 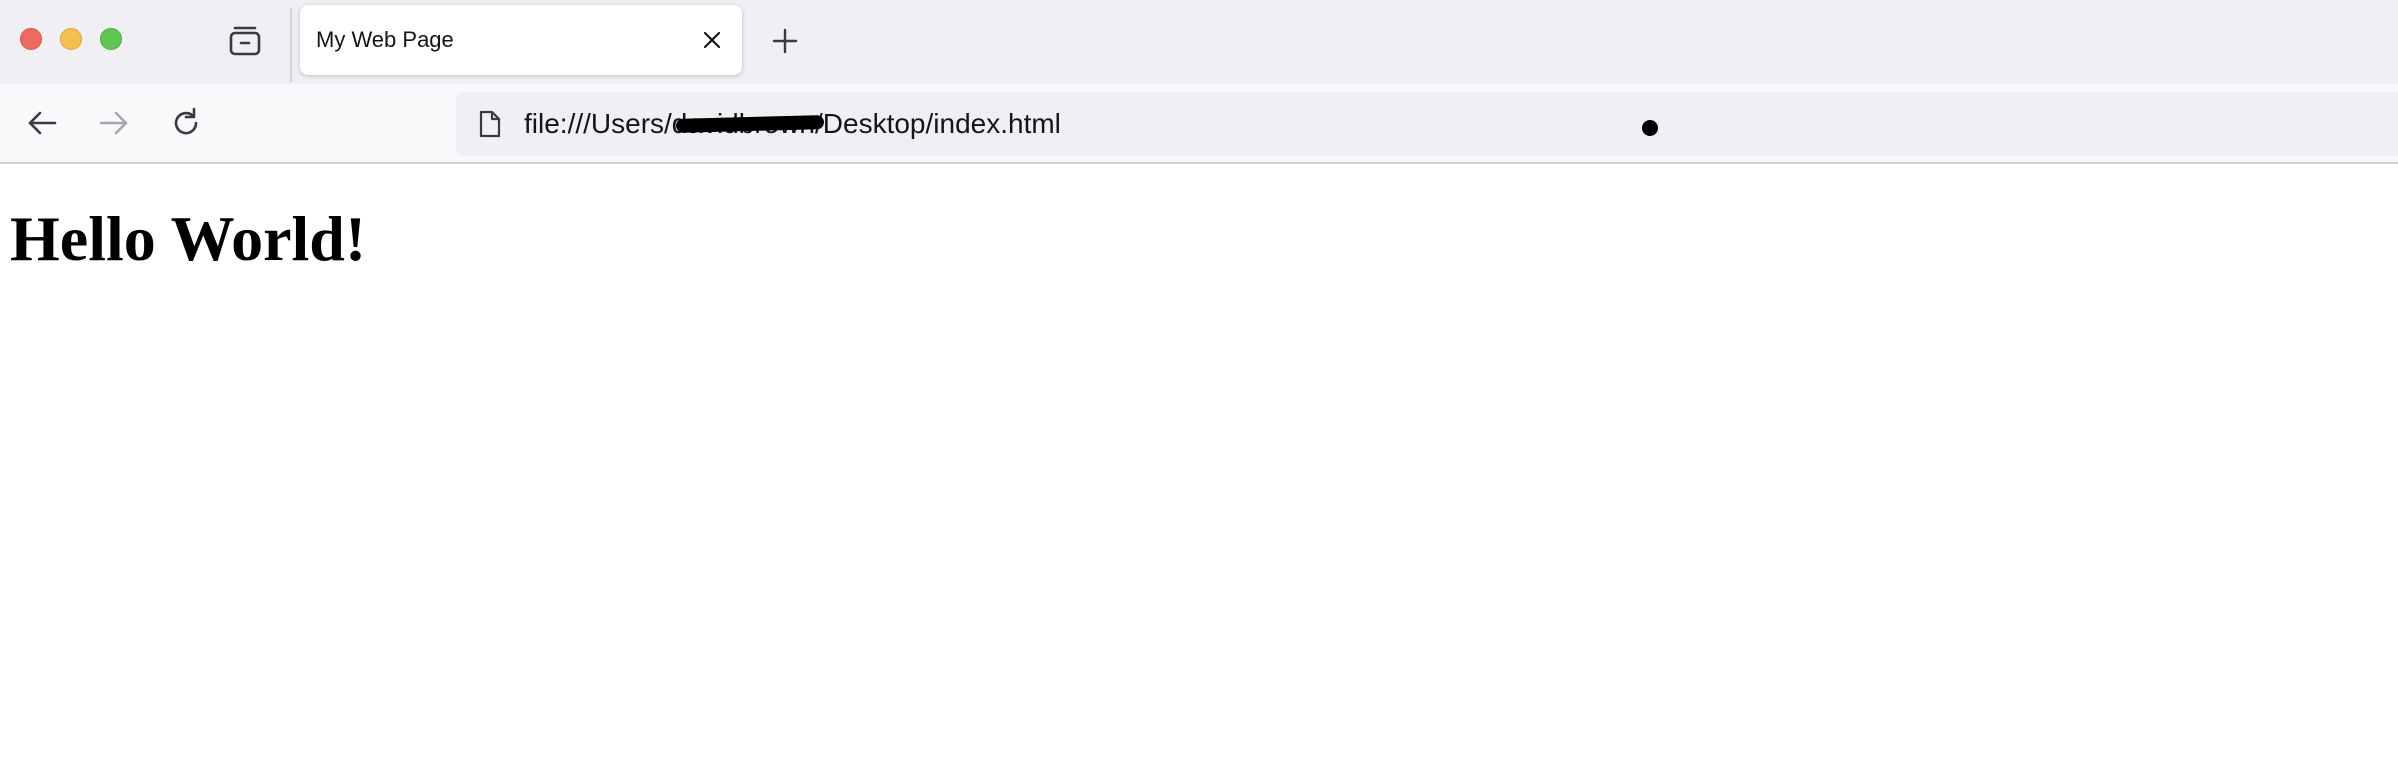 I want to click on tab-strip: My Web Page, so click(x=1199, y=42).